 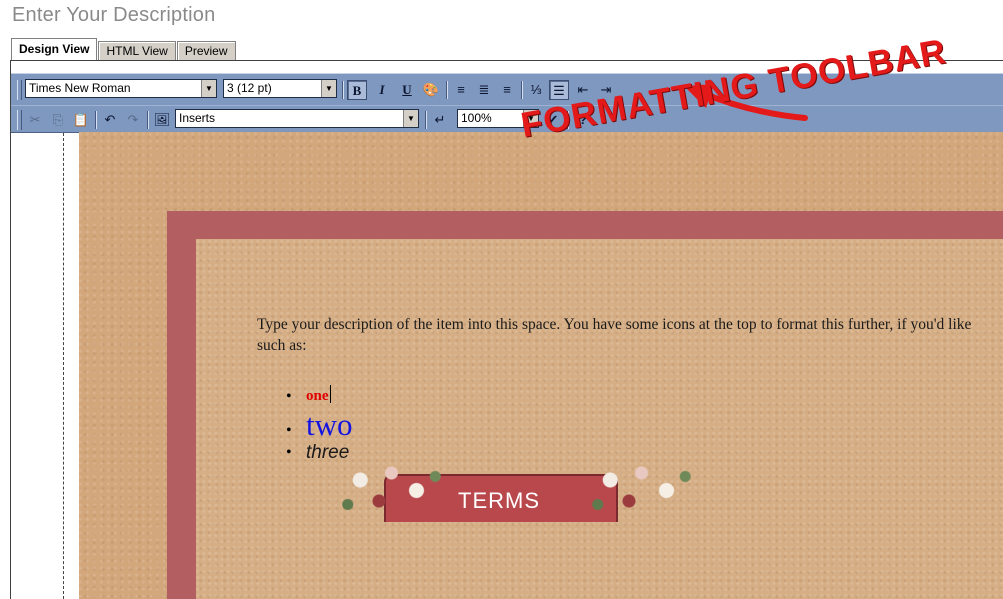 I want to click on page-title: Enter Your Description, so click(x=114, y=15).